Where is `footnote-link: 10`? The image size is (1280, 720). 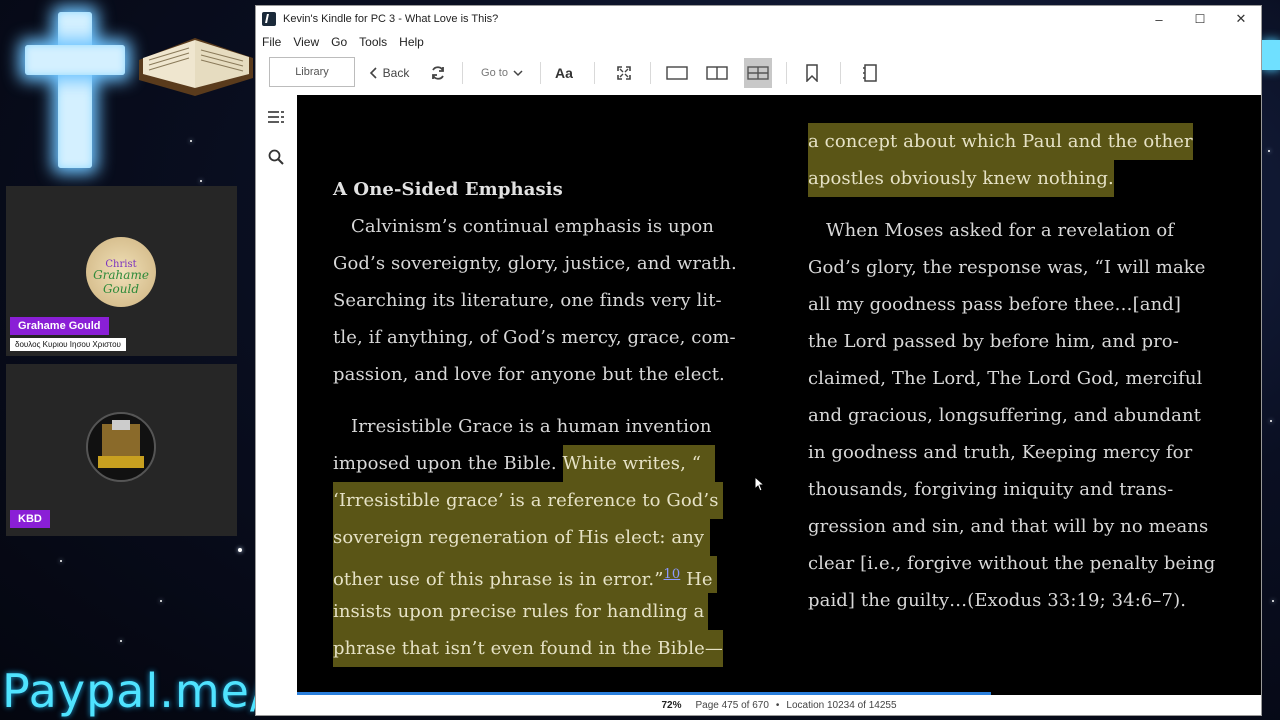 footnote-link: 10 is located at coordinates (672, 574).